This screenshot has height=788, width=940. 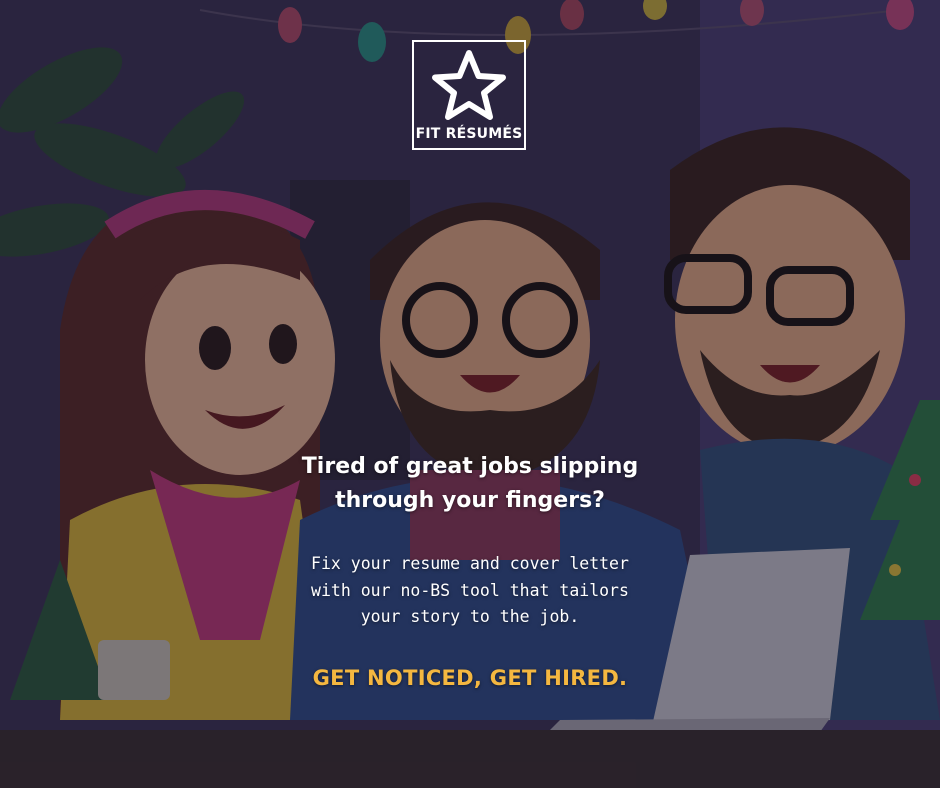 I want to click on brand-name: FIT RÉSUMÉS, so click(x=469, y=134).